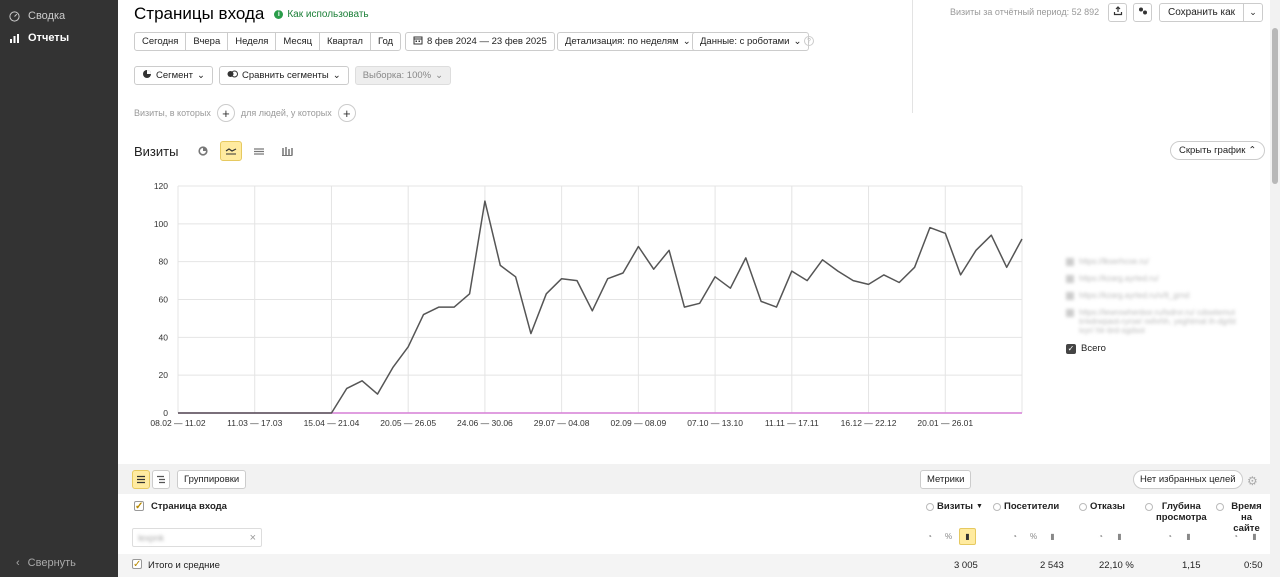 Image resolution: width=1280 pixels, height=577 pixels. I want to click on legend-item: https://kzarg.ayrted.ru/, so click(1156, 278).